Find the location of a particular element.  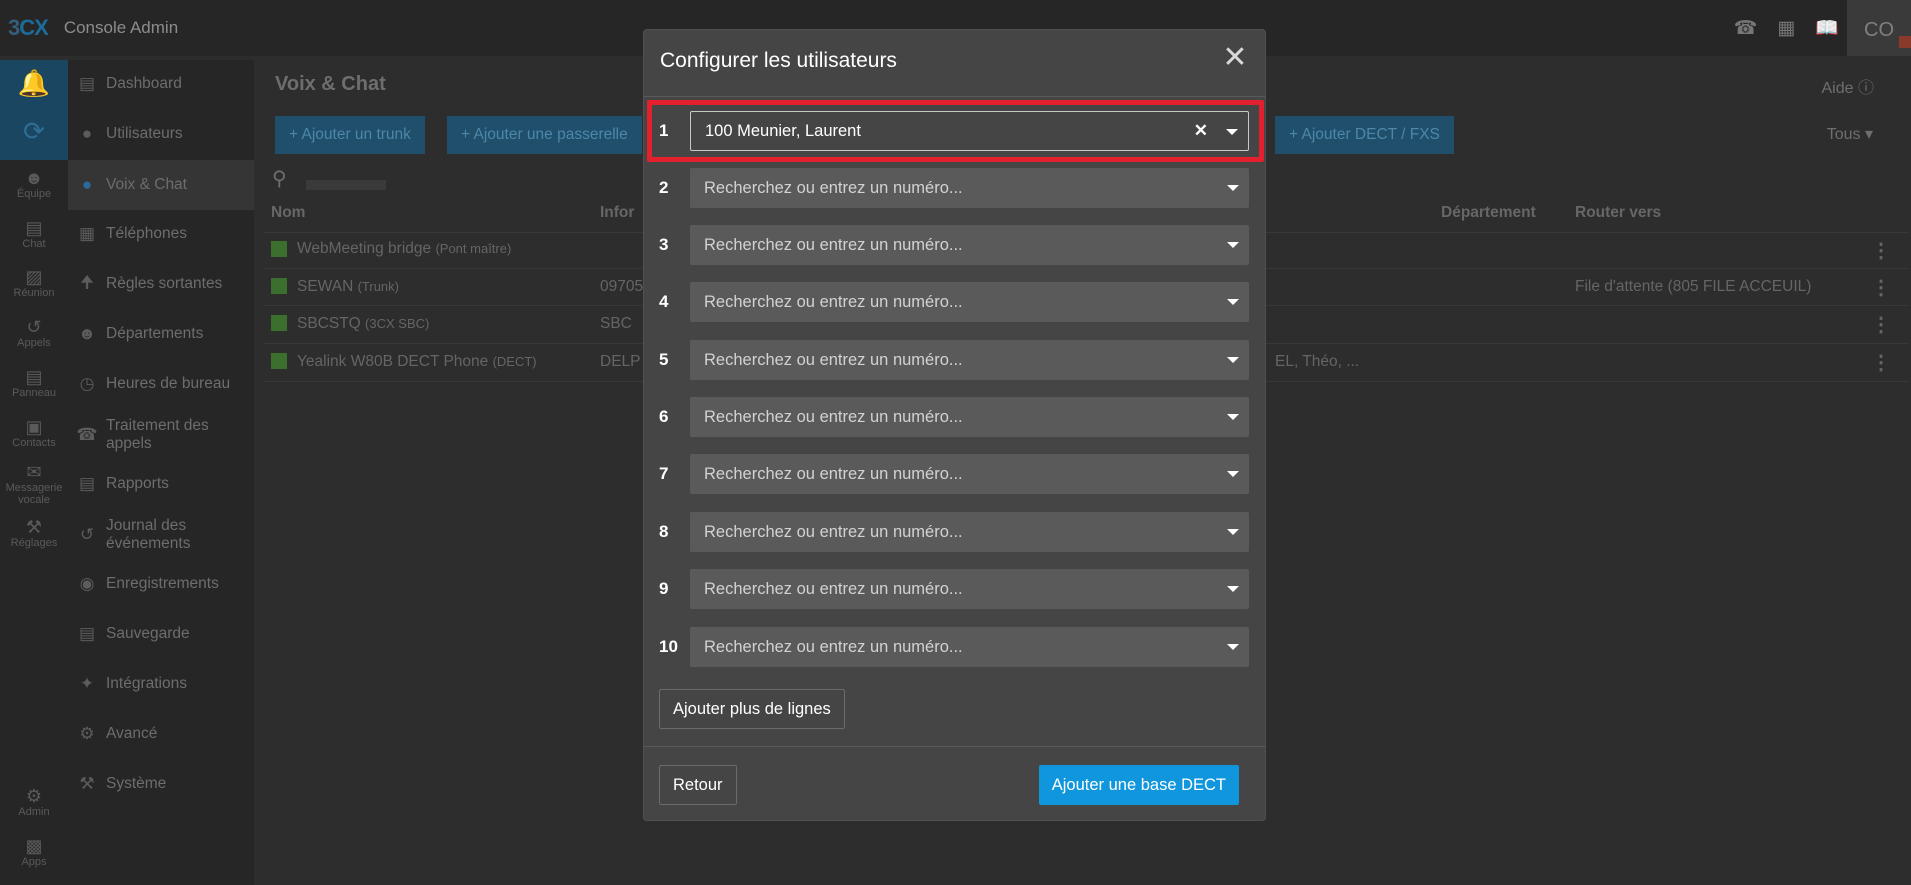

col-header-route: Router vers is located at coordinates (1618, 213).